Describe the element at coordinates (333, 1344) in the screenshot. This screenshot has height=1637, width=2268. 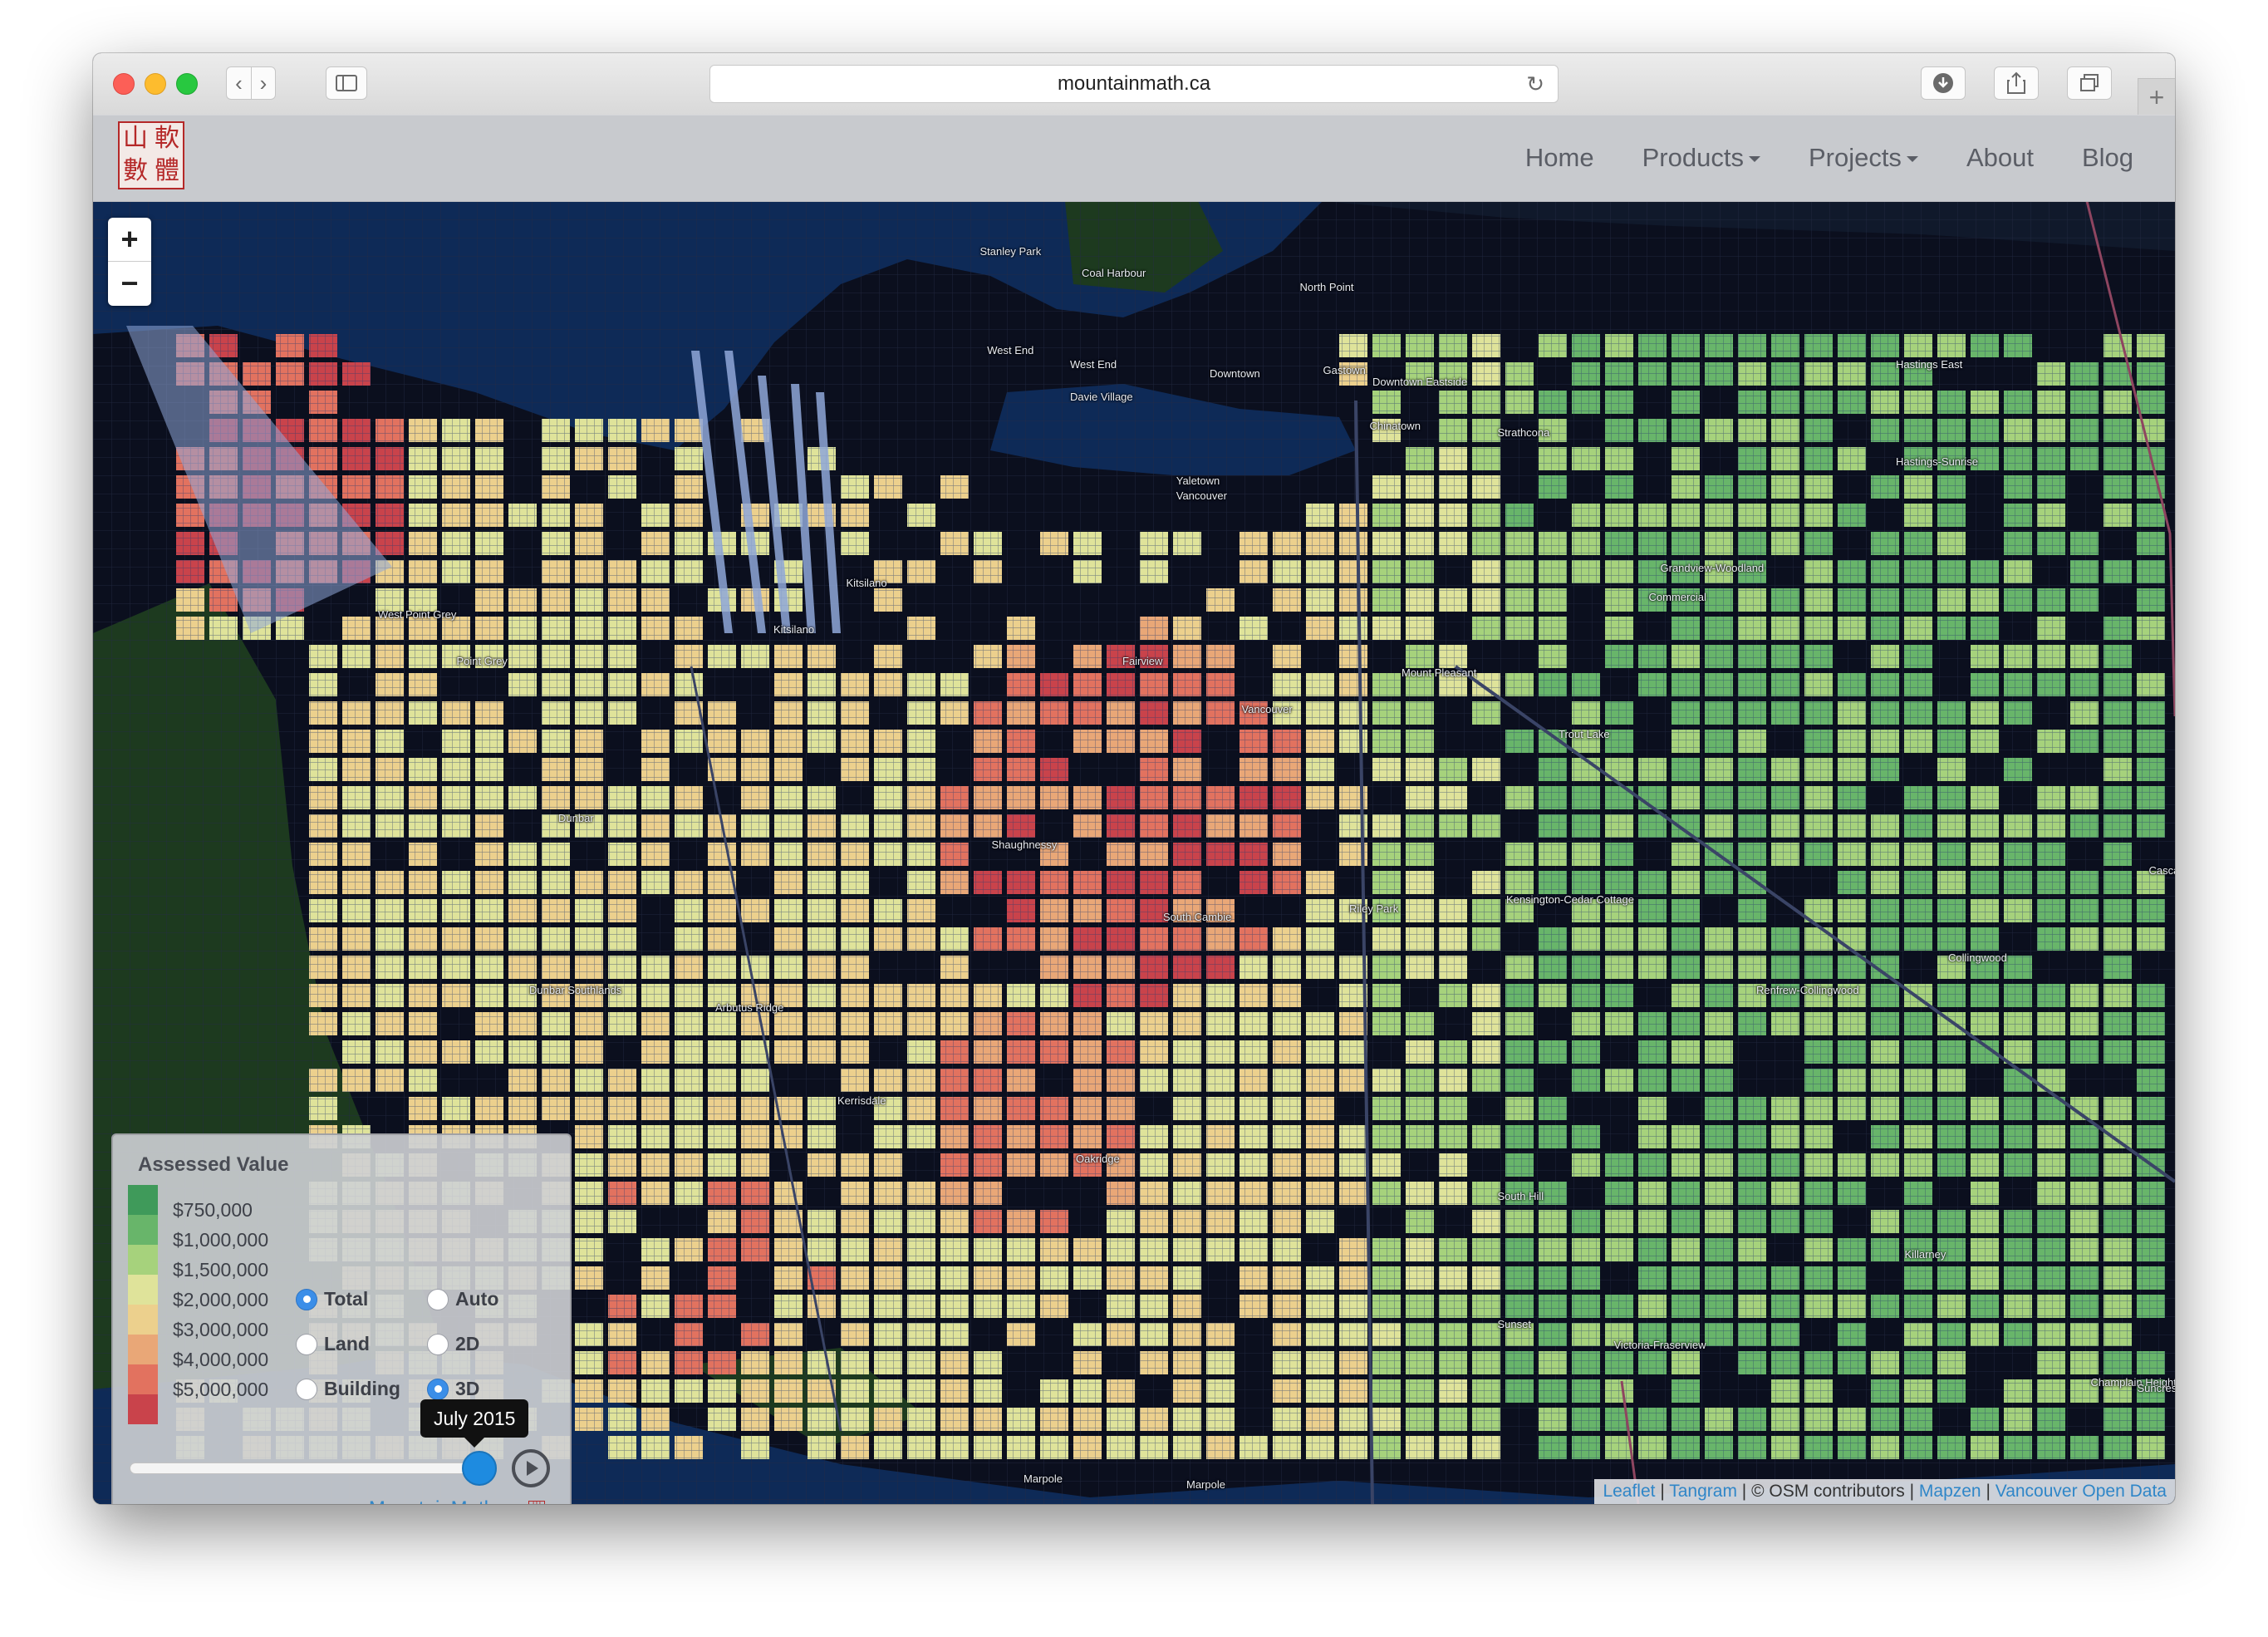
I see `radio-land: Land` at that location.